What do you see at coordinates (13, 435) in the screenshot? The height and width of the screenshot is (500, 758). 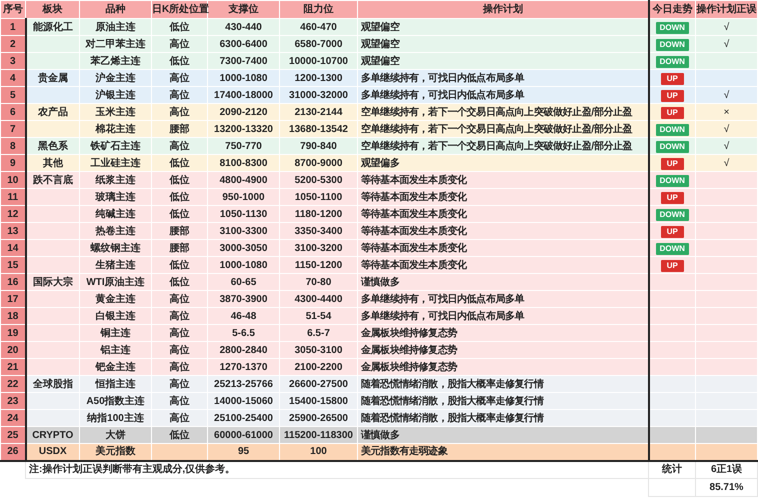 I see `row-number: 25` at bounding box center [13, 435].